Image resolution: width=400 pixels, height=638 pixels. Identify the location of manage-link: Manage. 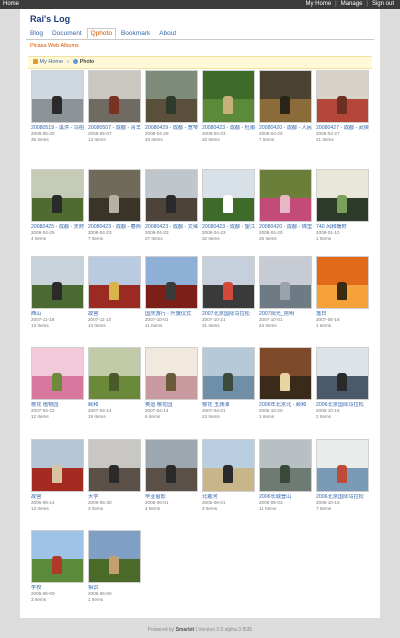
(352, 4).